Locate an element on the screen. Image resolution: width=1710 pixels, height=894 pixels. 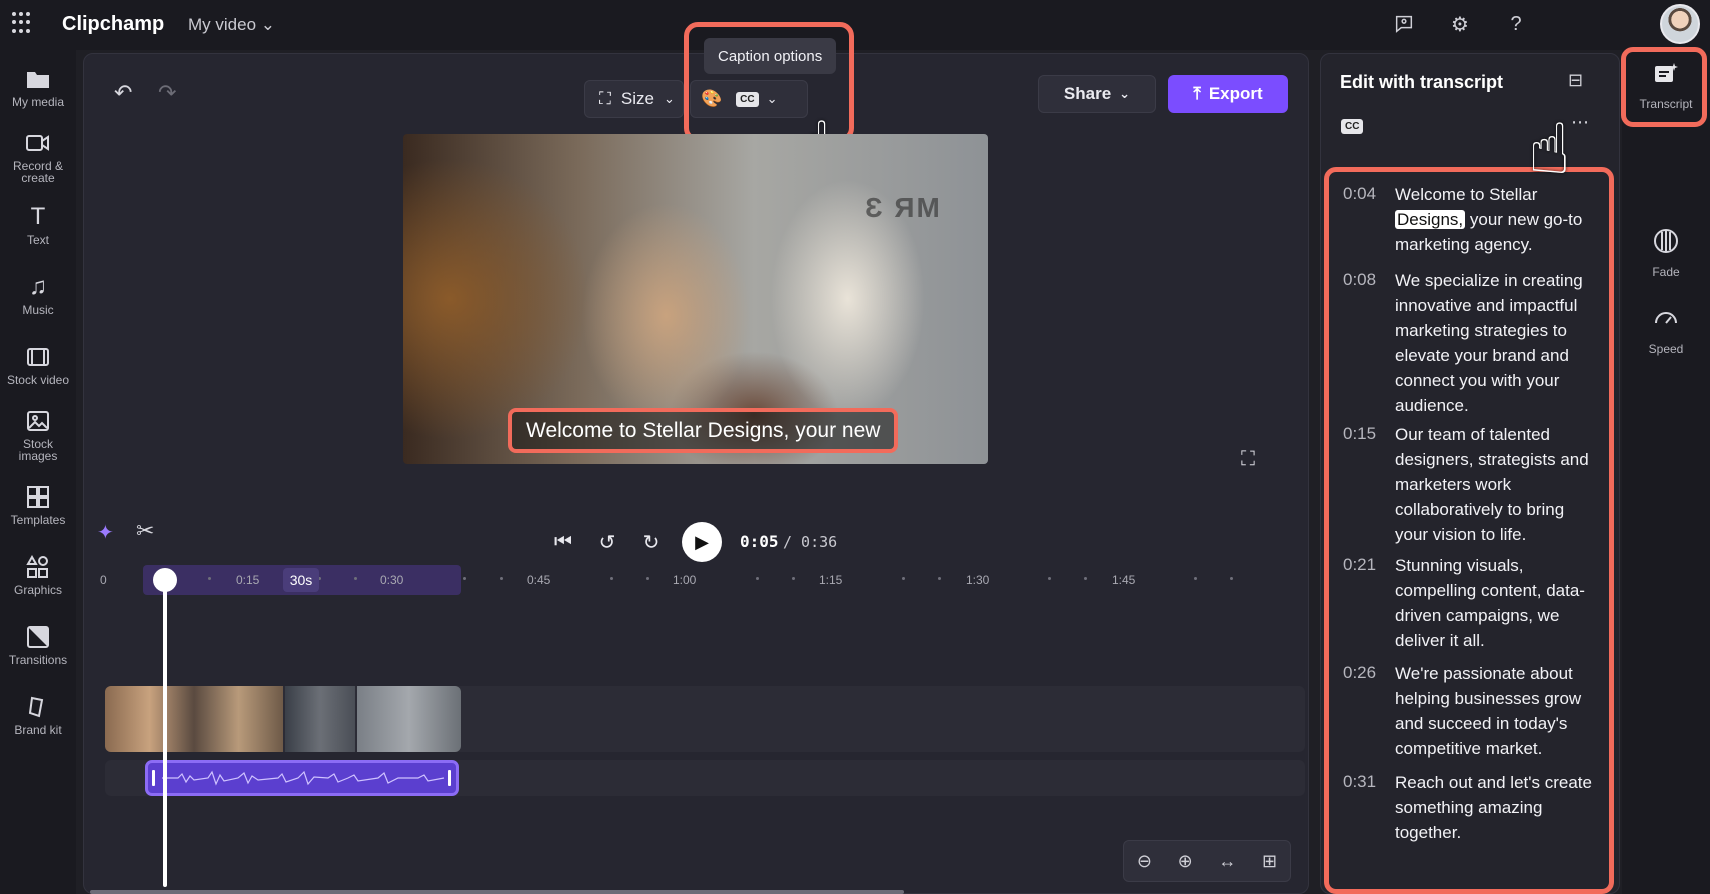
play-button: ▶ is located at coordinates (702, 542).